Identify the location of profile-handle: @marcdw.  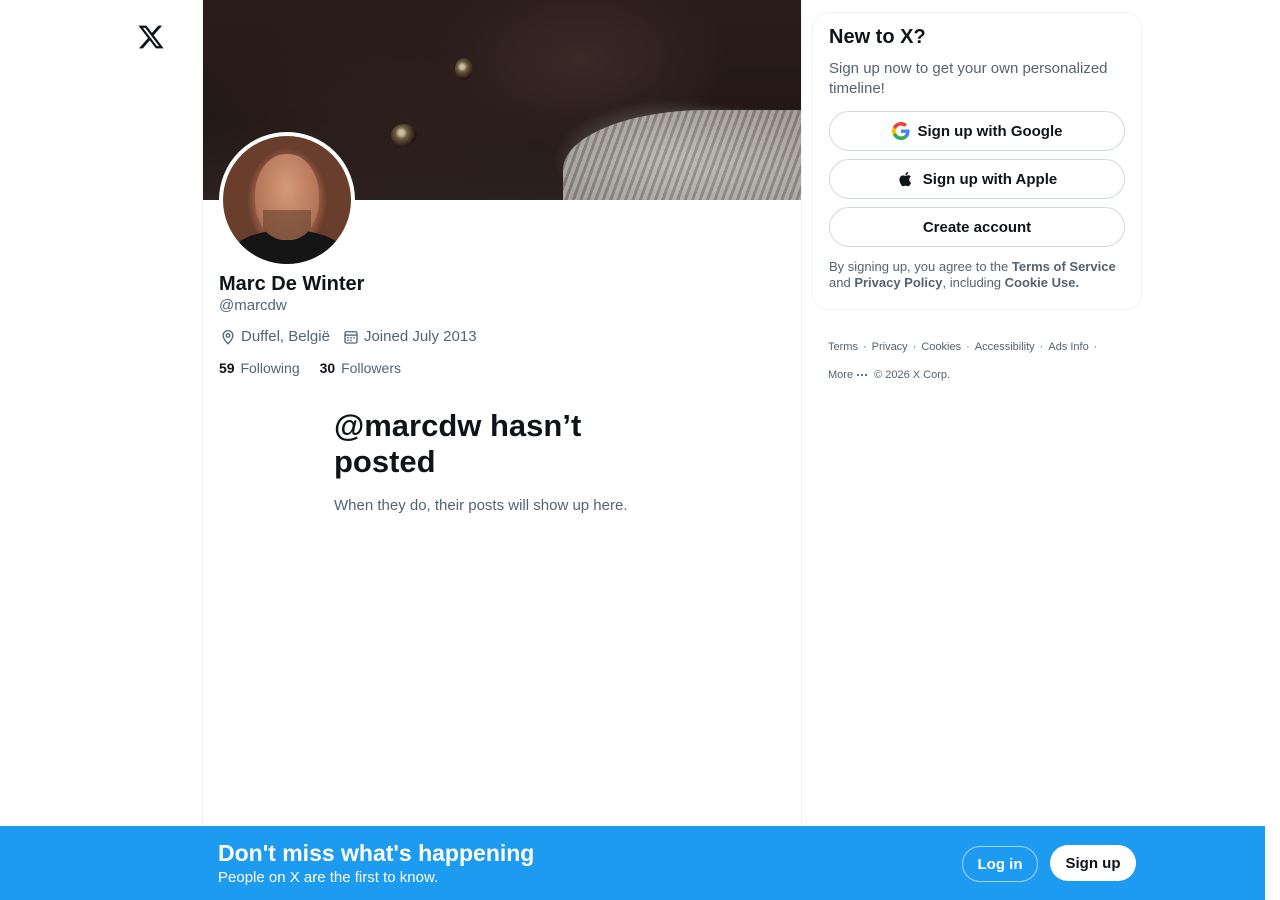
(253, 305).